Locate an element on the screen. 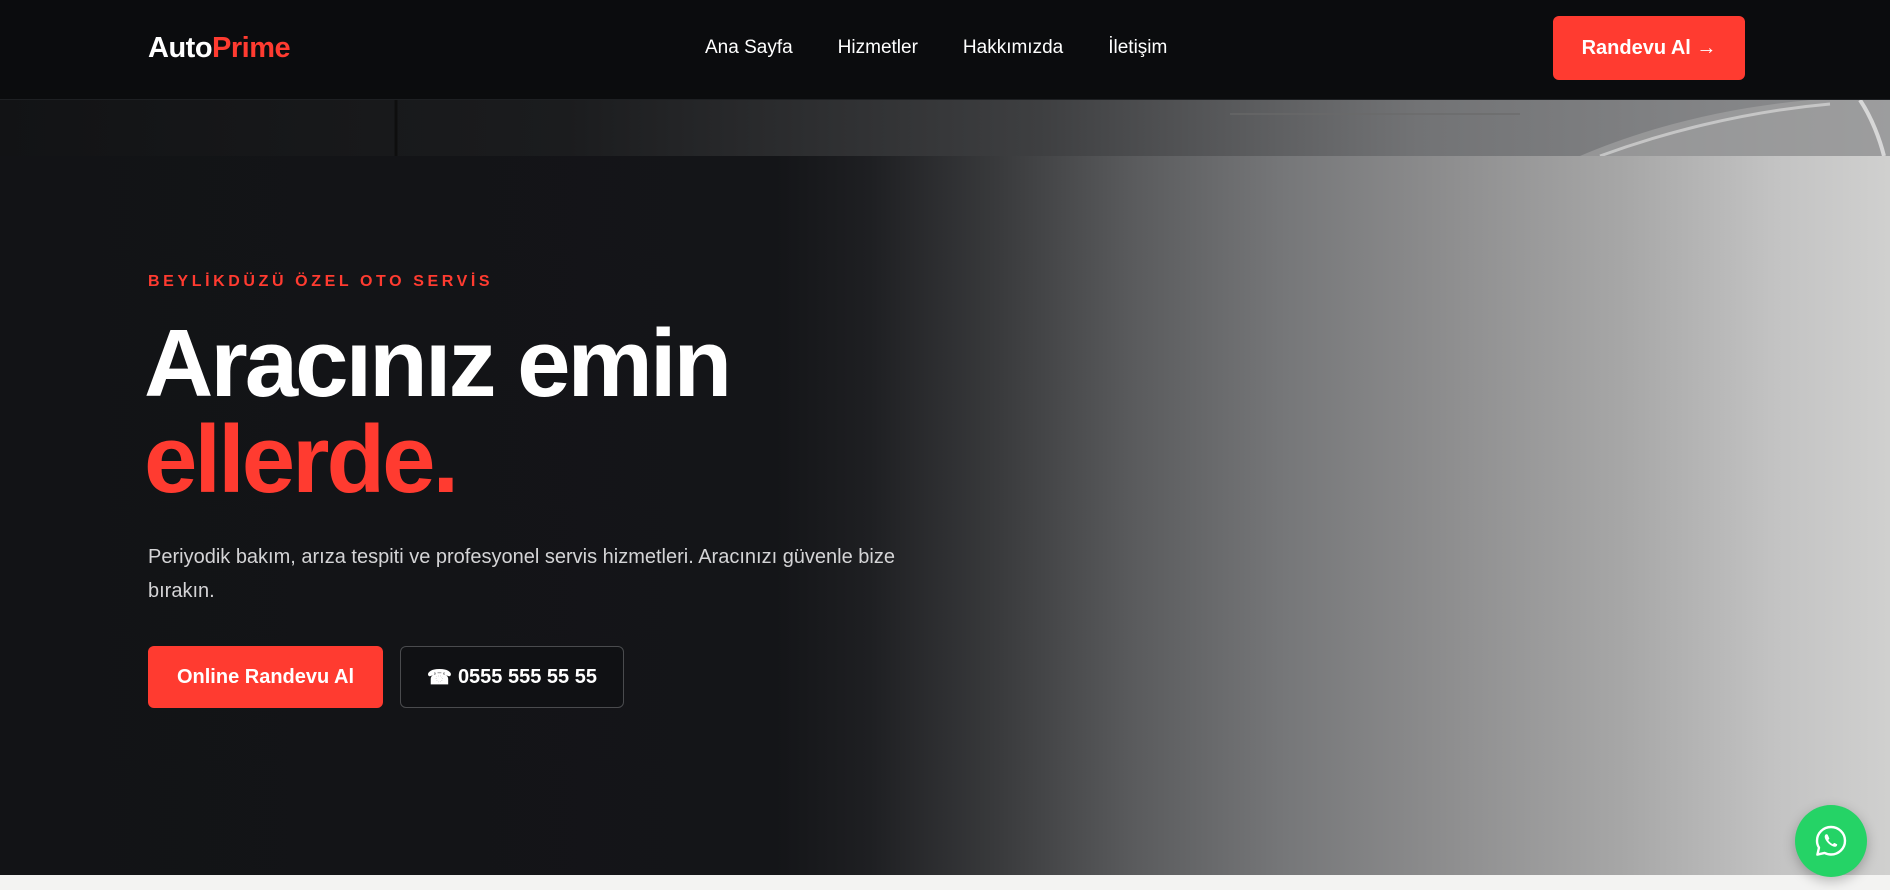 This screenshot has height=890, width=1890. nav-link-iletisim: İletişim is located at coordinates (1137, 48).